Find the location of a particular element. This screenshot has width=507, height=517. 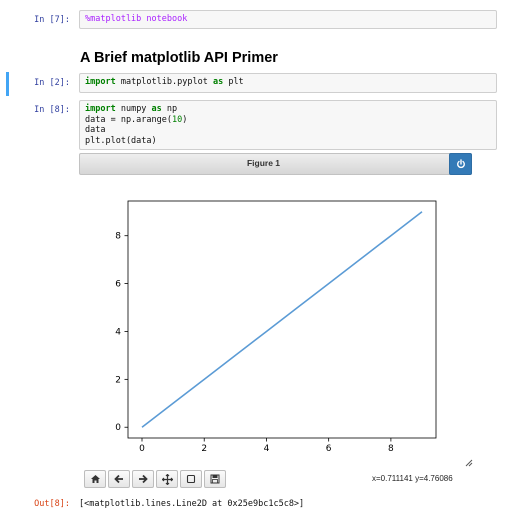

code-line-4: plt.plot(data) is located at coordinates (121, 140).